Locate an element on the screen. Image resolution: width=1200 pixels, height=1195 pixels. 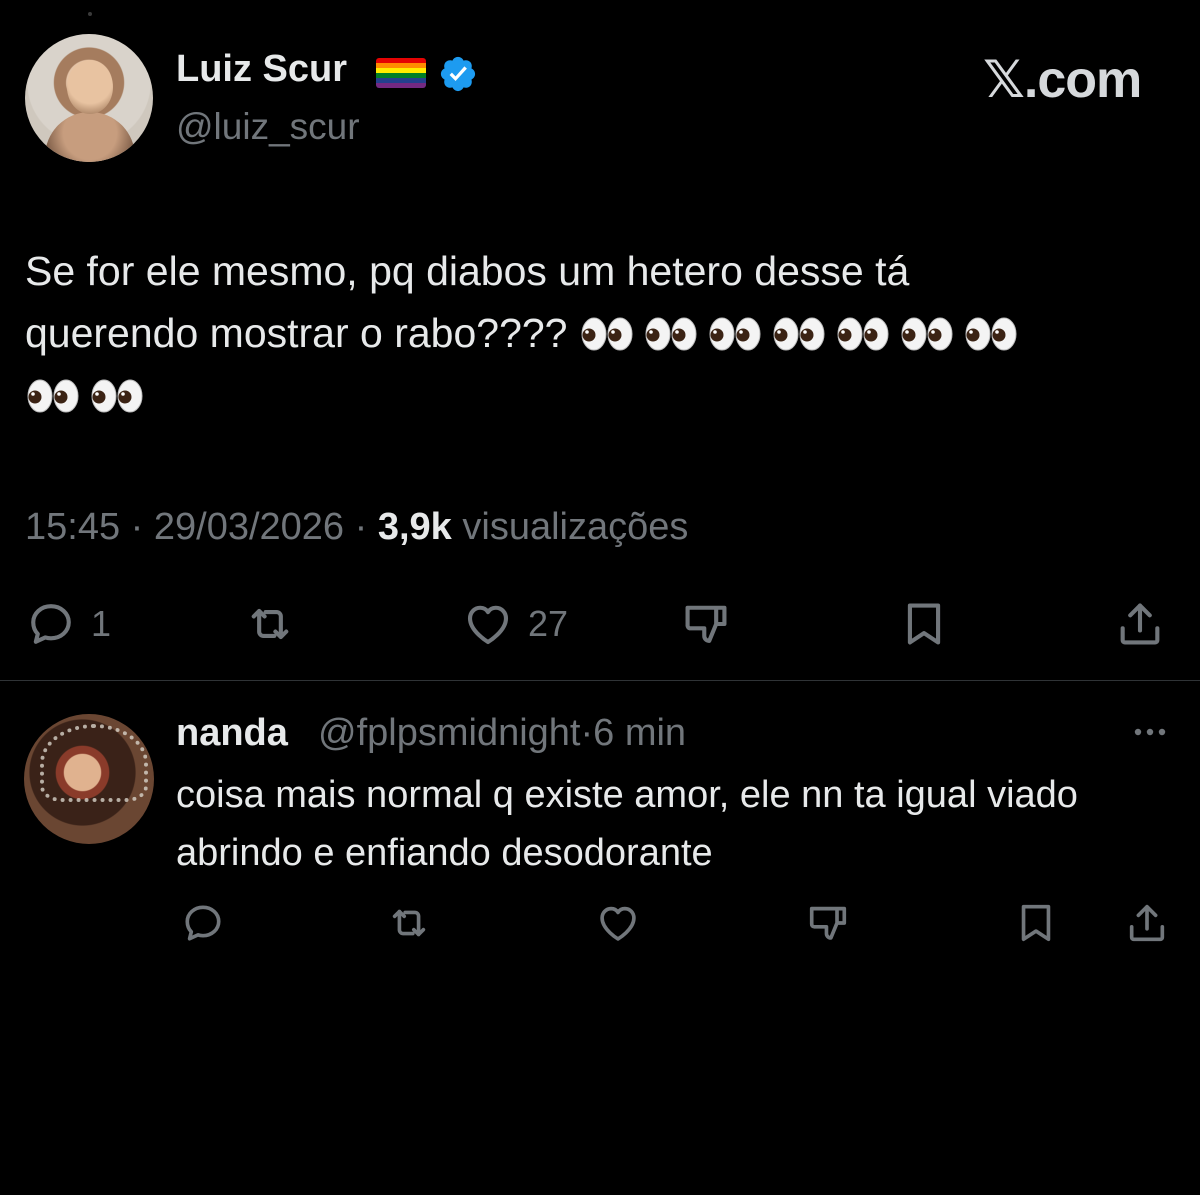
like-button: 27 is located at coordinates (515, 624).